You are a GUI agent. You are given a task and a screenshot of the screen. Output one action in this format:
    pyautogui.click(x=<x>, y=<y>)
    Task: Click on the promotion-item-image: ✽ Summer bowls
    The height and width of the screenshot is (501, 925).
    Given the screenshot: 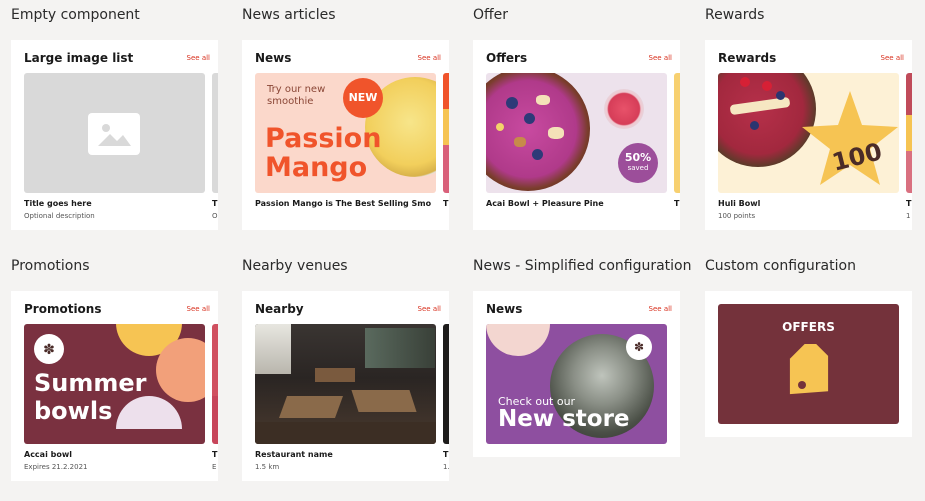 What is the action you would take?
    pyautogui.click(x=114, y=384)
    